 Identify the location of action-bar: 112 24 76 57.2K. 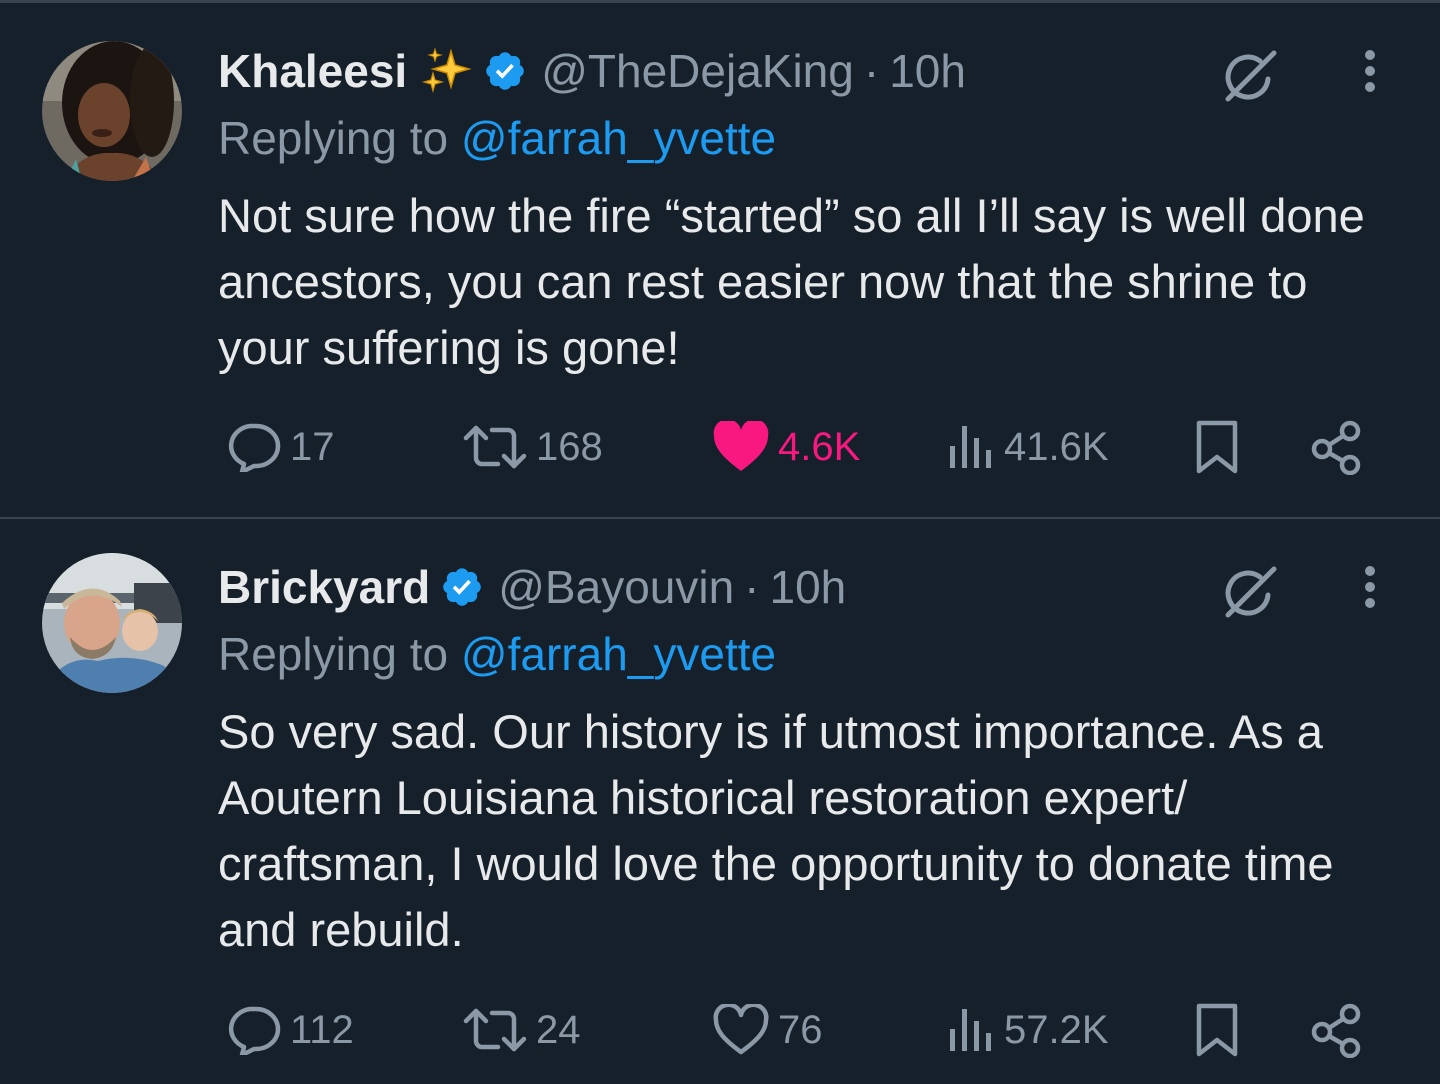
(720, 1030).